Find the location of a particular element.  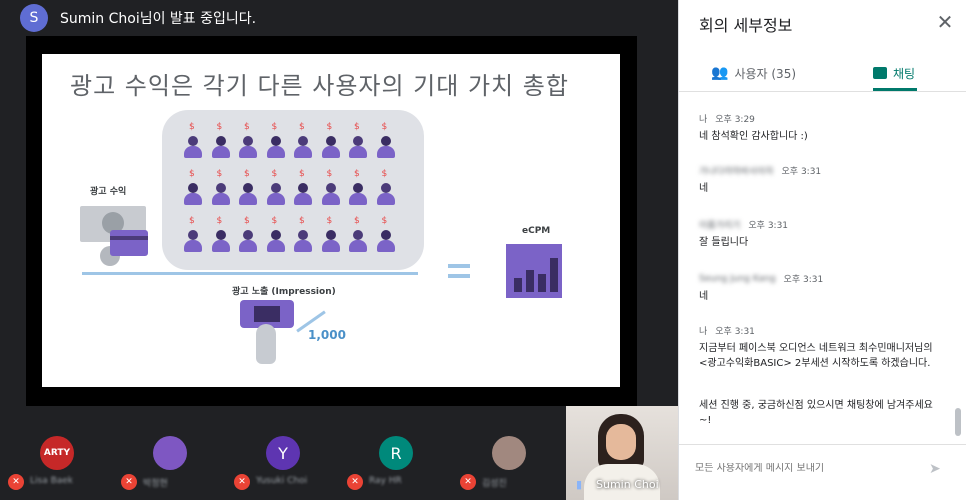

ecpm-label: eCPM is located at coordinates (536, 231).